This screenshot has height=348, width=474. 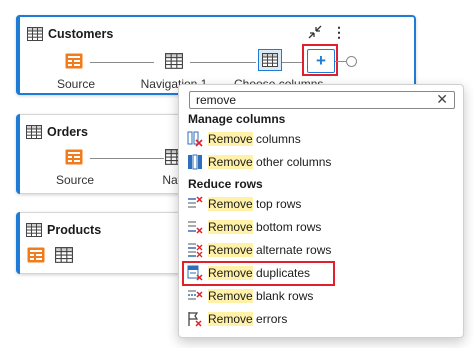 I want to click on search-value: remove, so click(x=216, y=100).